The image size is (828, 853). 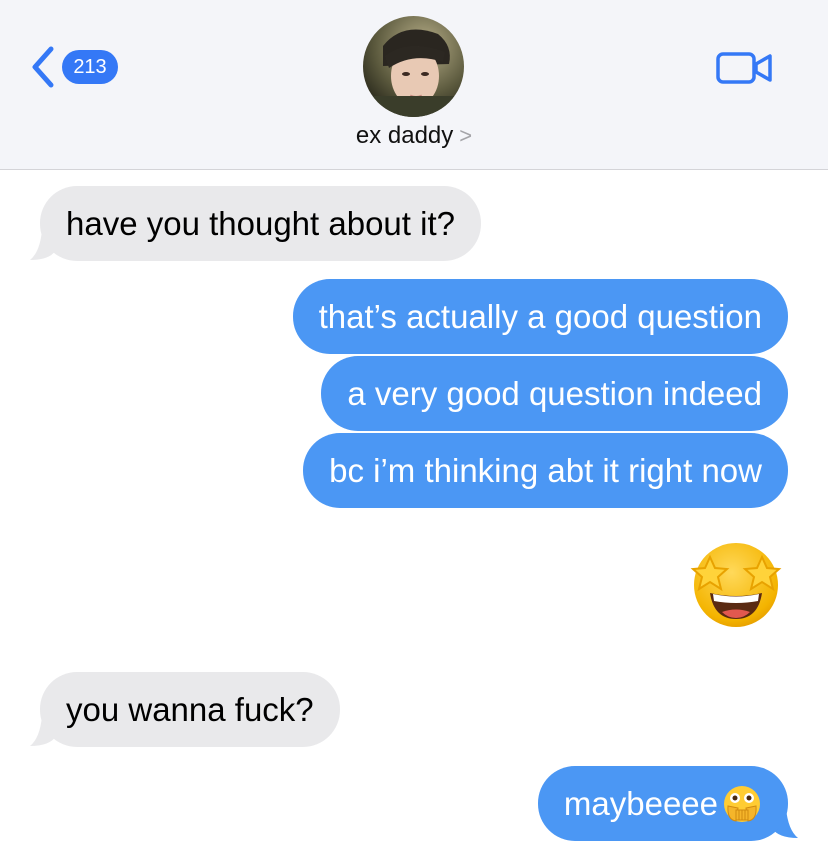 I want to click on message-text: have you thought about it?, so click(x=260, y=223).